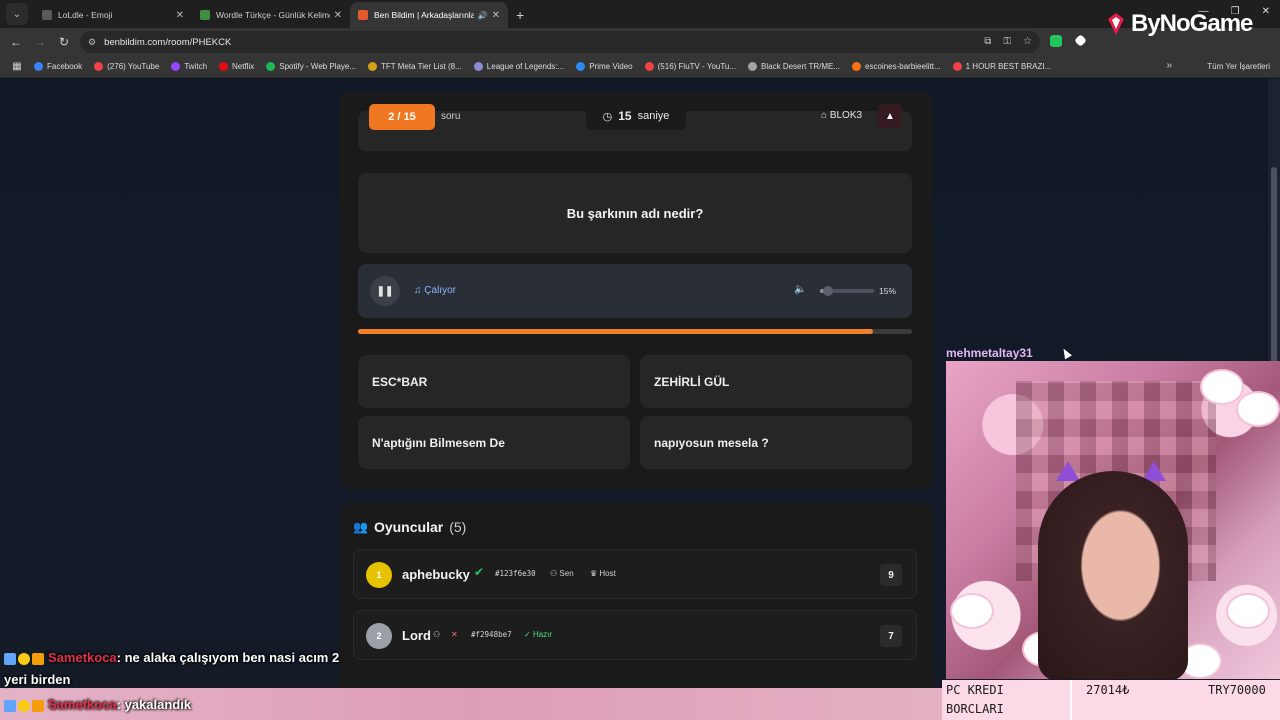 The image size is (1280, 720). Describe the element at coordinates (1169, 65) in the screenshot. I see `more-bookmarks-icon: »` at that location.